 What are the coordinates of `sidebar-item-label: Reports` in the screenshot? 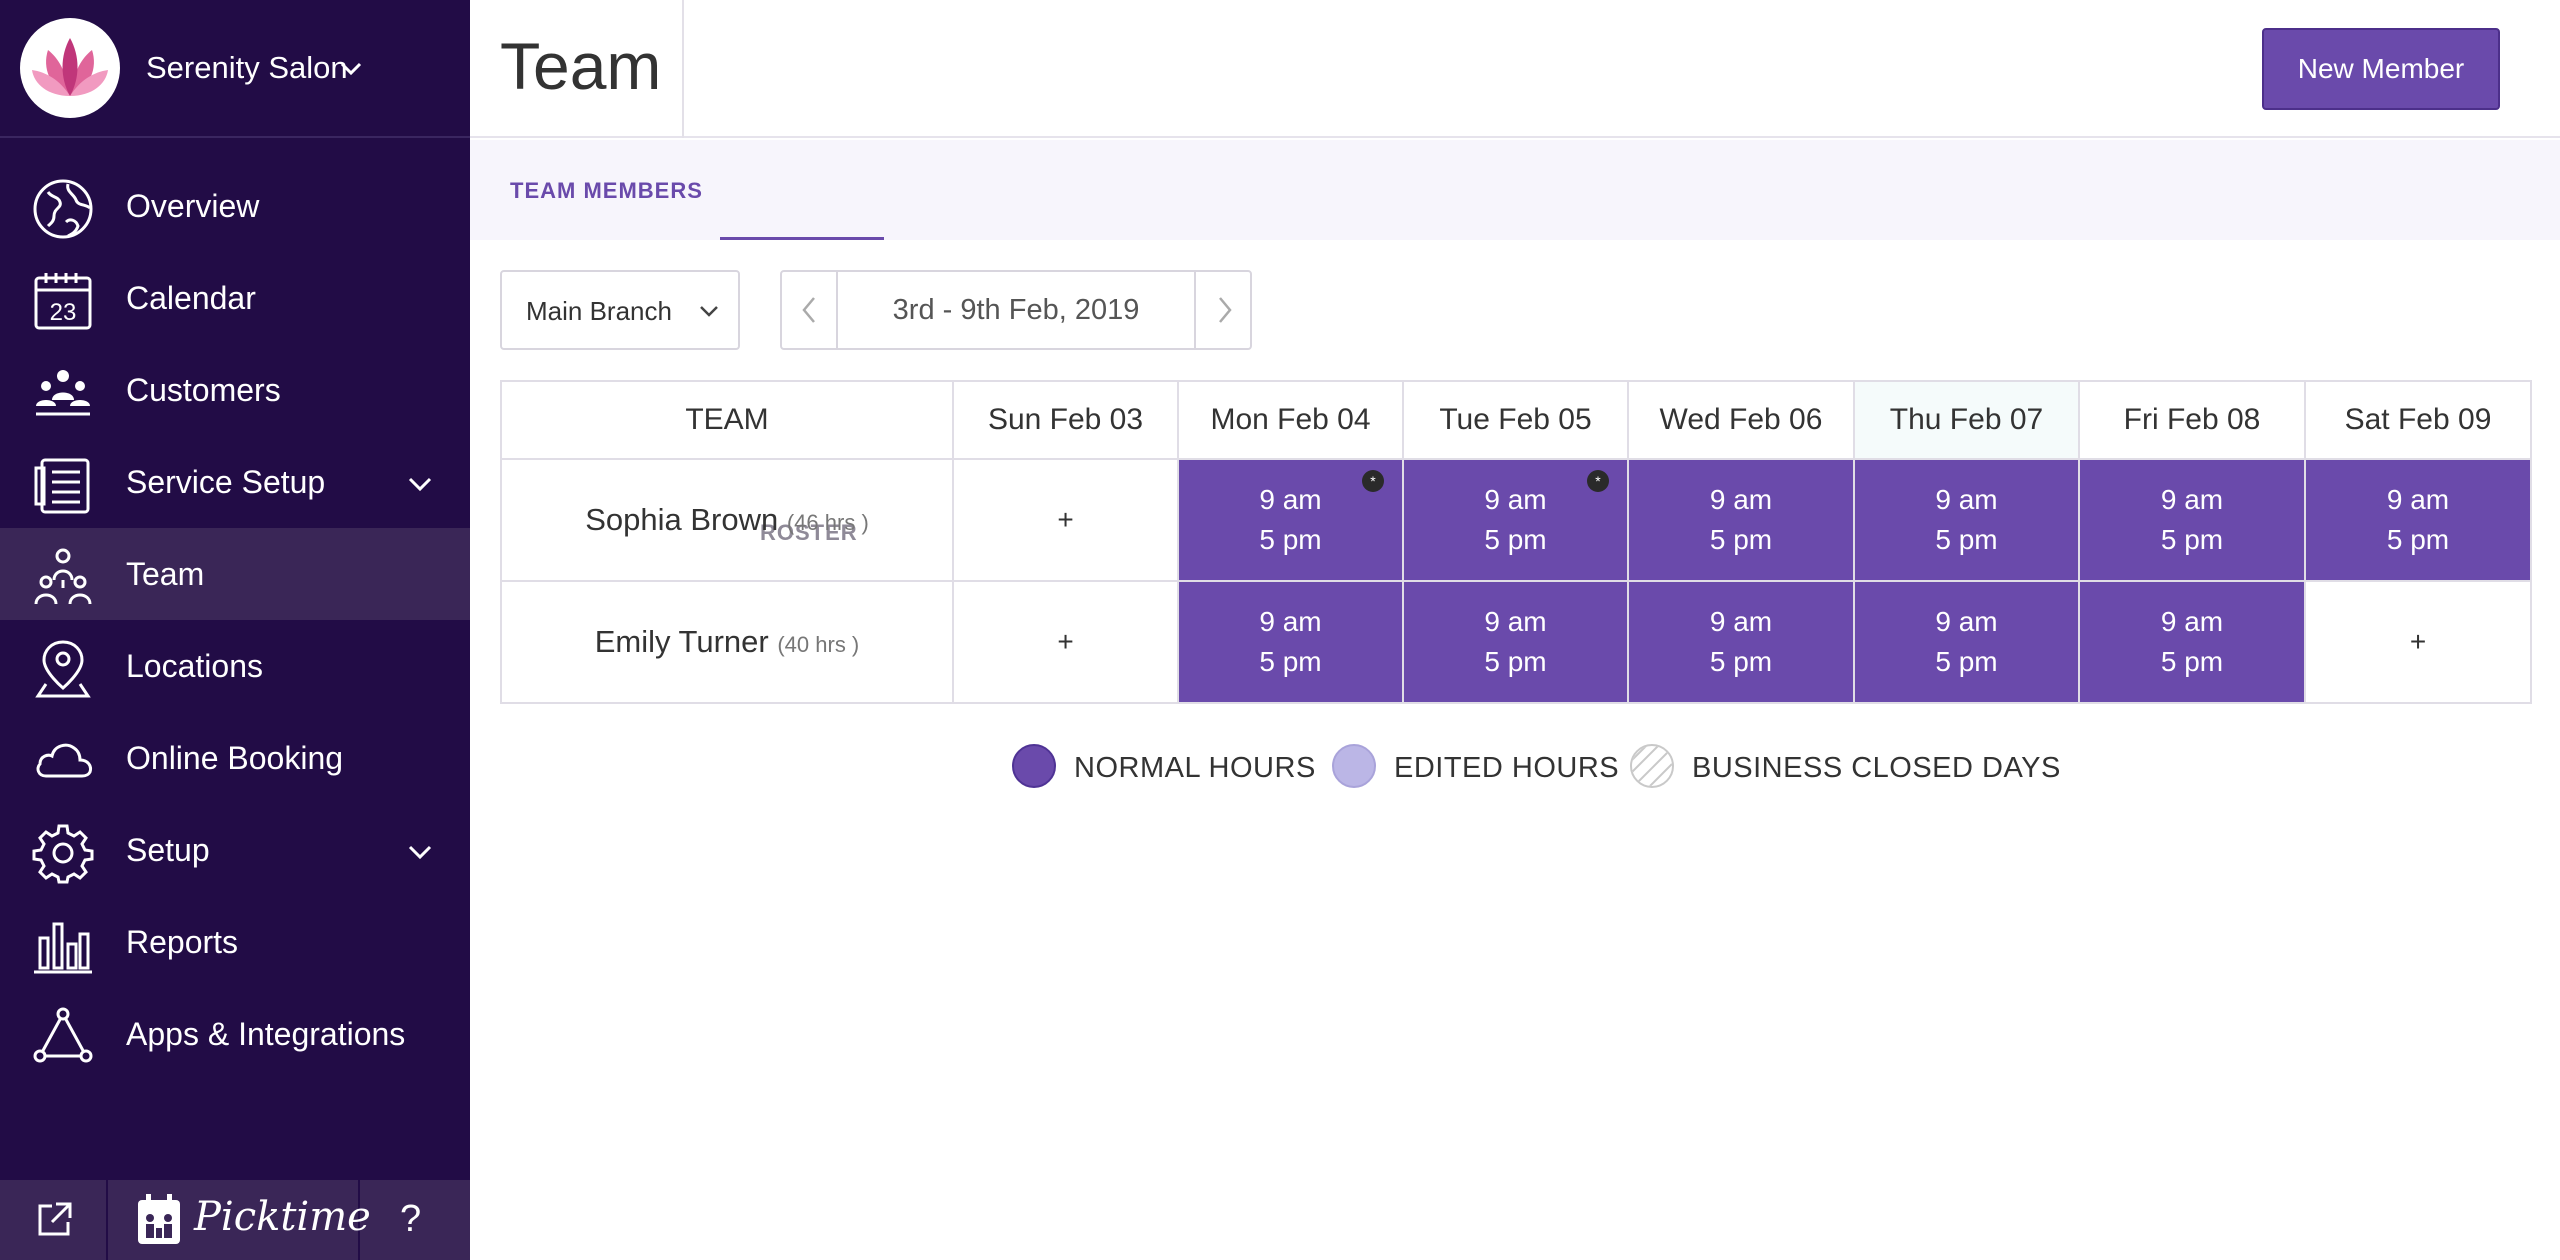 It's located at (182, 942).